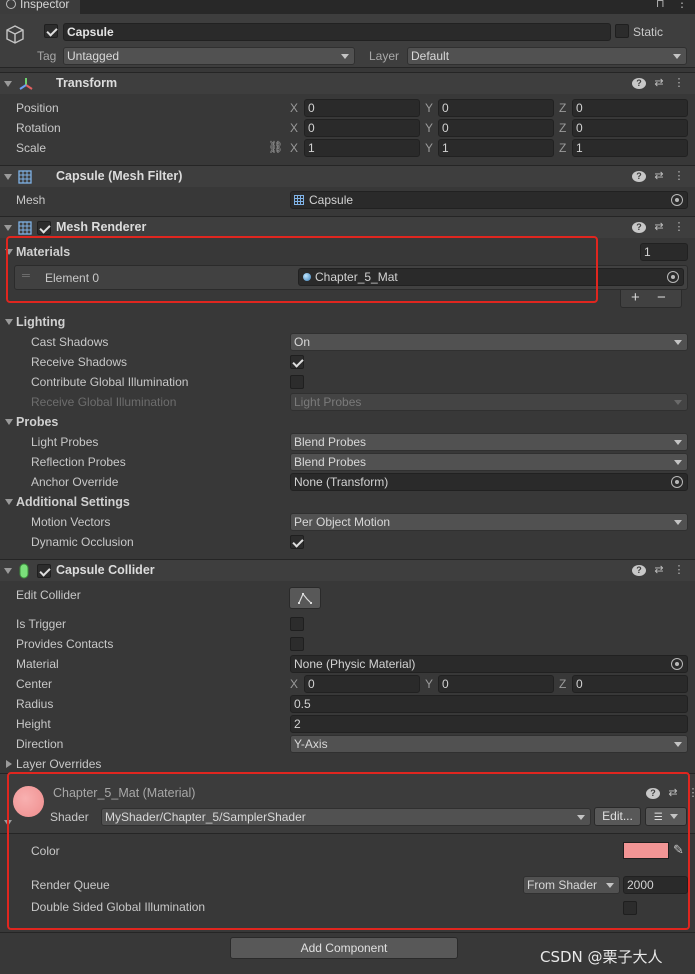  What do you see at coordinates (9, 422) in the screenshot?
I see `probes-foldout-icon` at bounding box center [9, 422].